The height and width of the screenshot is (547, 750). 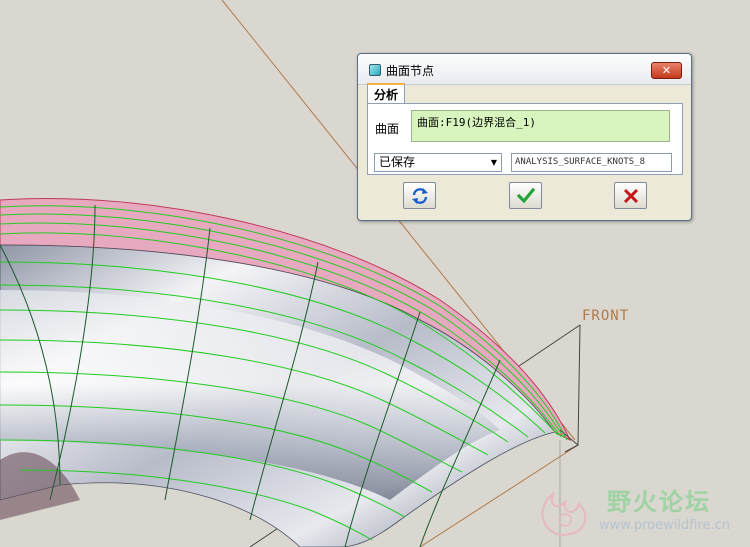 I want to click on surface-collector-field: 曲面:F19(边界混合_1), so click(x=540, y=126).